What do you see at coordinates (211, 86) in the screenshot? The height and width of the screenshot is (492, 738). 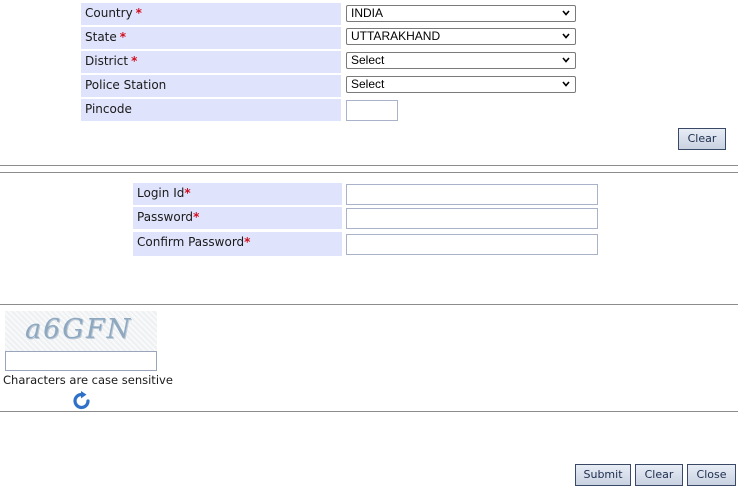 I see `police-station-label: Police Station` at bounding box center [211, 86].